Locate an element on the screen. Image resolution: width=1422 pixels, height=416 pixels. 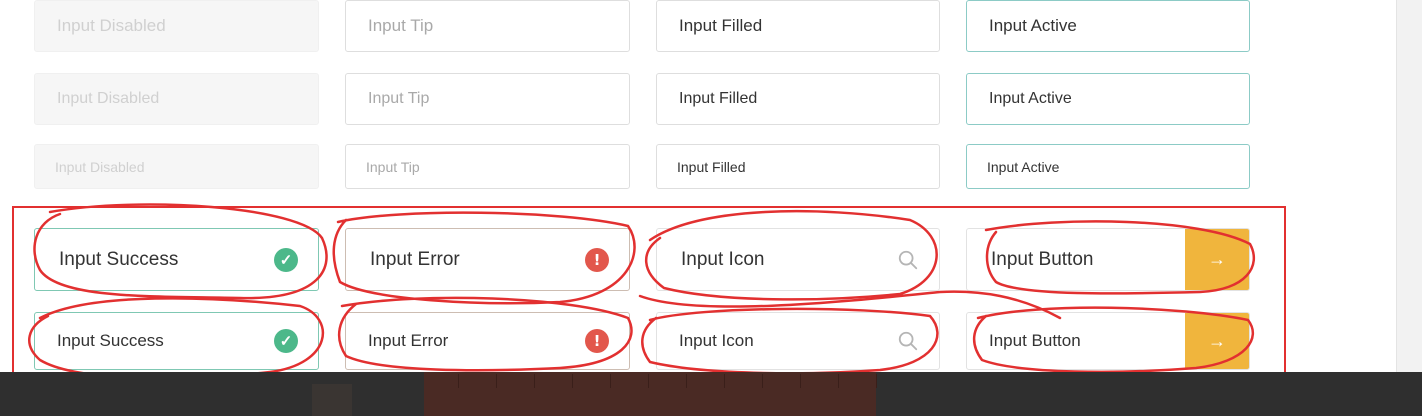
bottom-dark-bar is located at coordinates (711, 394).